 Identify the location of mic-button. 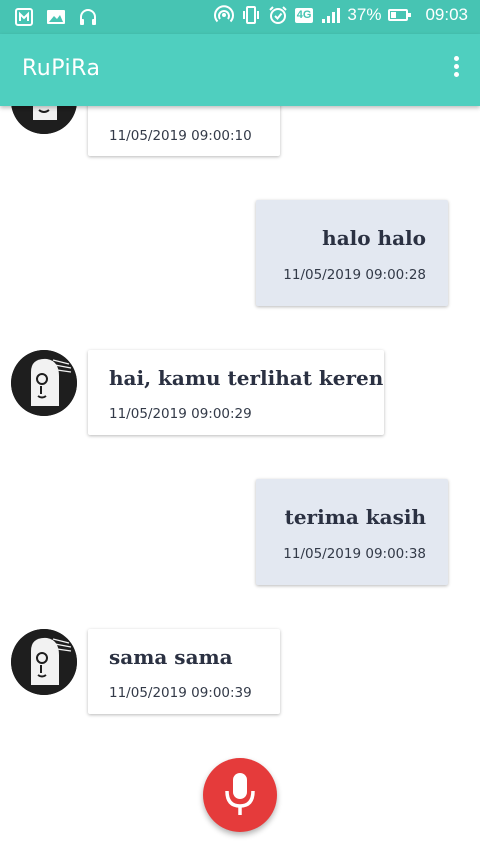
(240, 795).